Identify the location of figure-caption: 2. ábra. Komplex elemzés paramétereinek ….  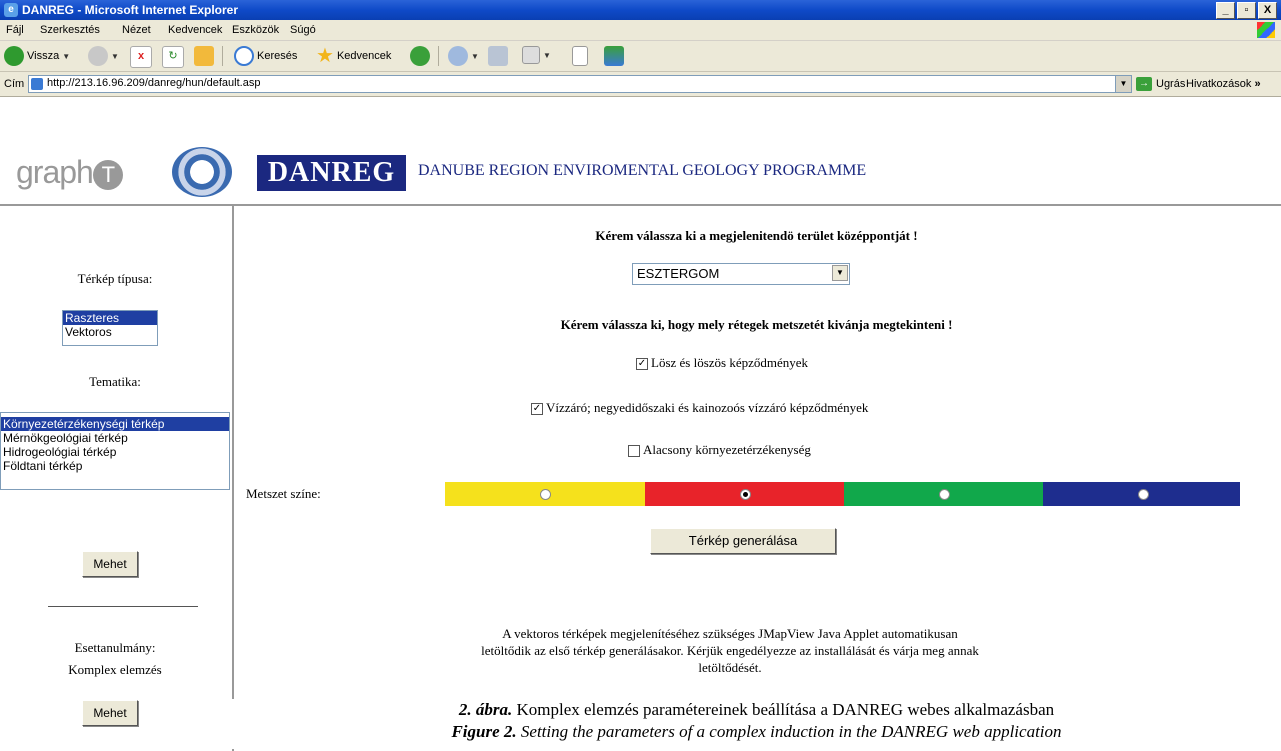
(756, 724).